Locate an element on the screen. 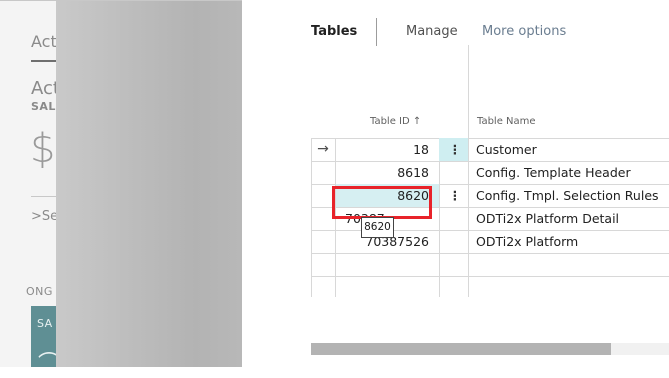 The height and width of the screenshot is (378, 669). table-name-cell: ODTi2x Platform is located at coordinates (572, 241).